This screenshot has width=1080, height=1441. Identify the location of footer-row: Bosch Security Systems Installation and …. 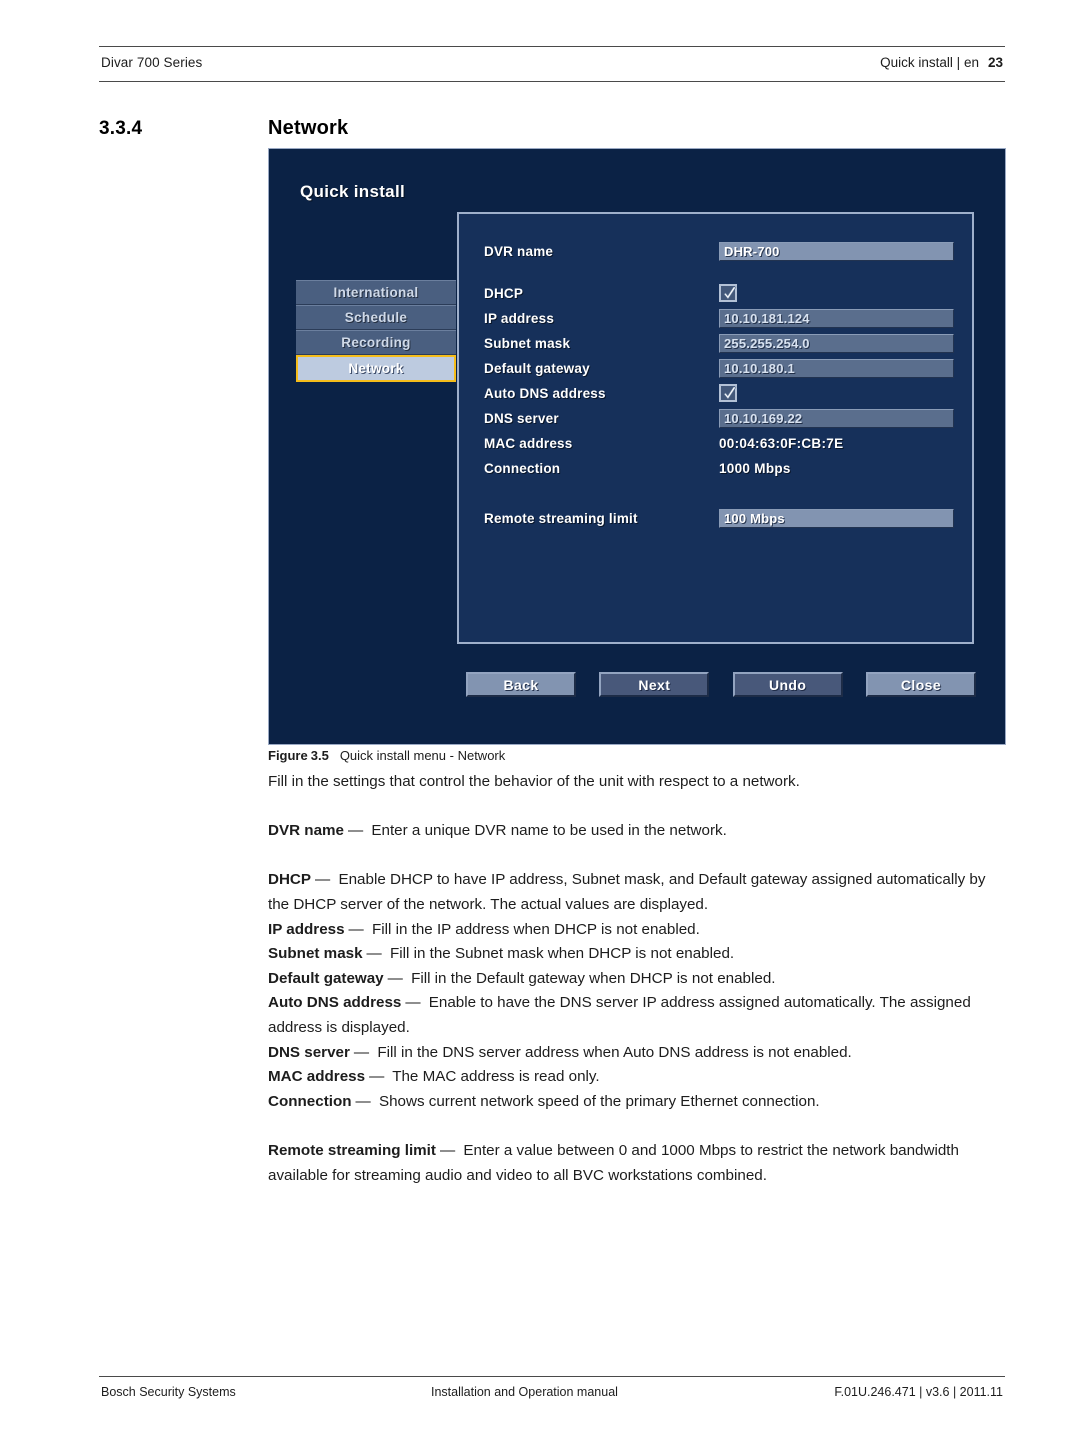
(552, 1397).